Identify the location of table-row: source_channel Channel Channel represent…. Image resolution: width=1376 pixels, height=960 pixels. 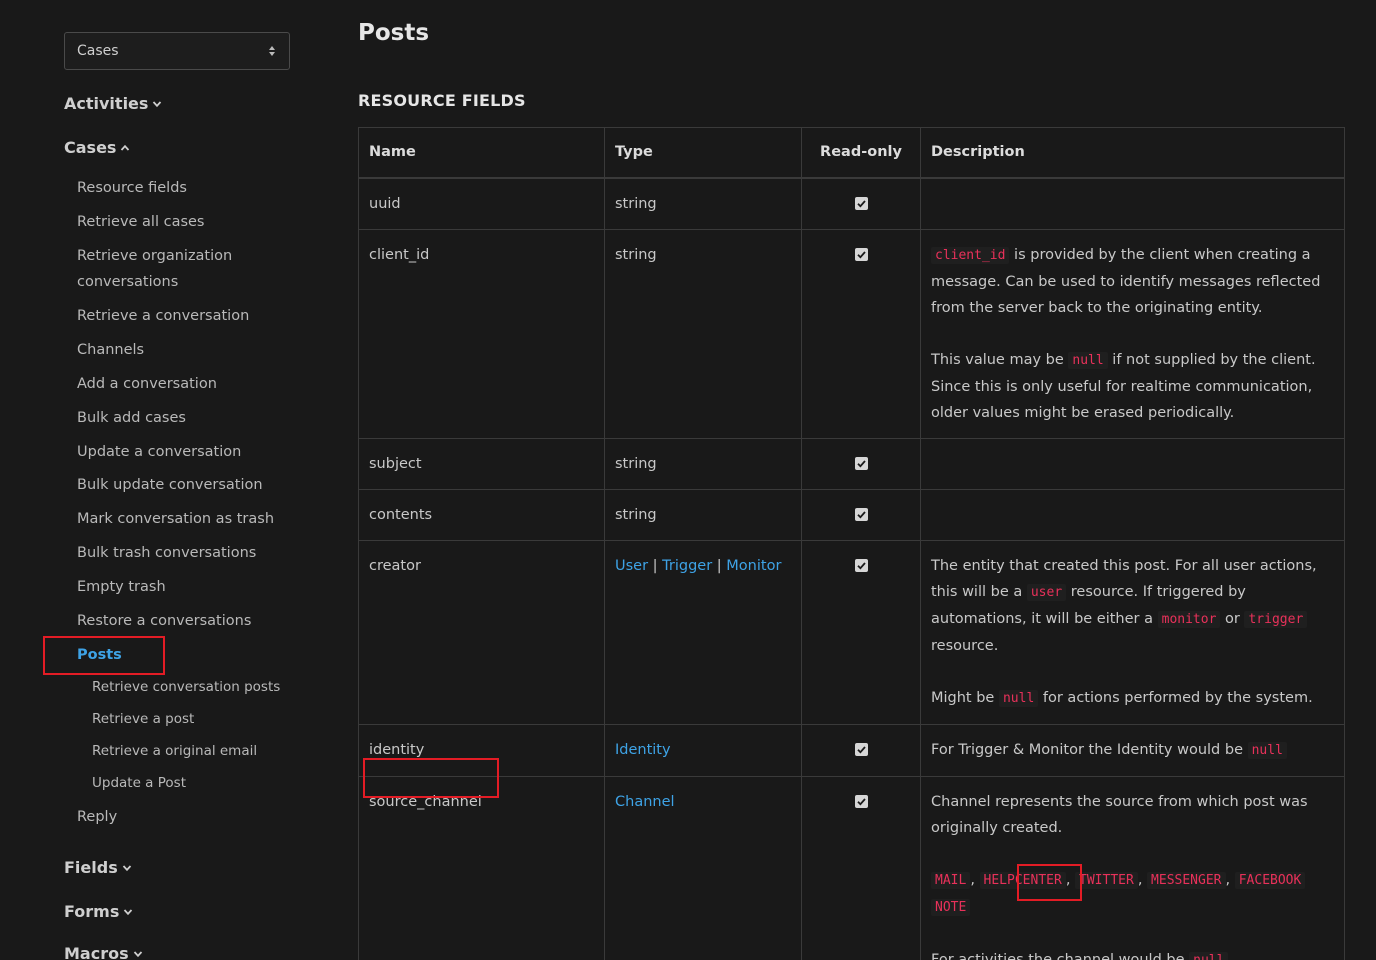
(851, 868).